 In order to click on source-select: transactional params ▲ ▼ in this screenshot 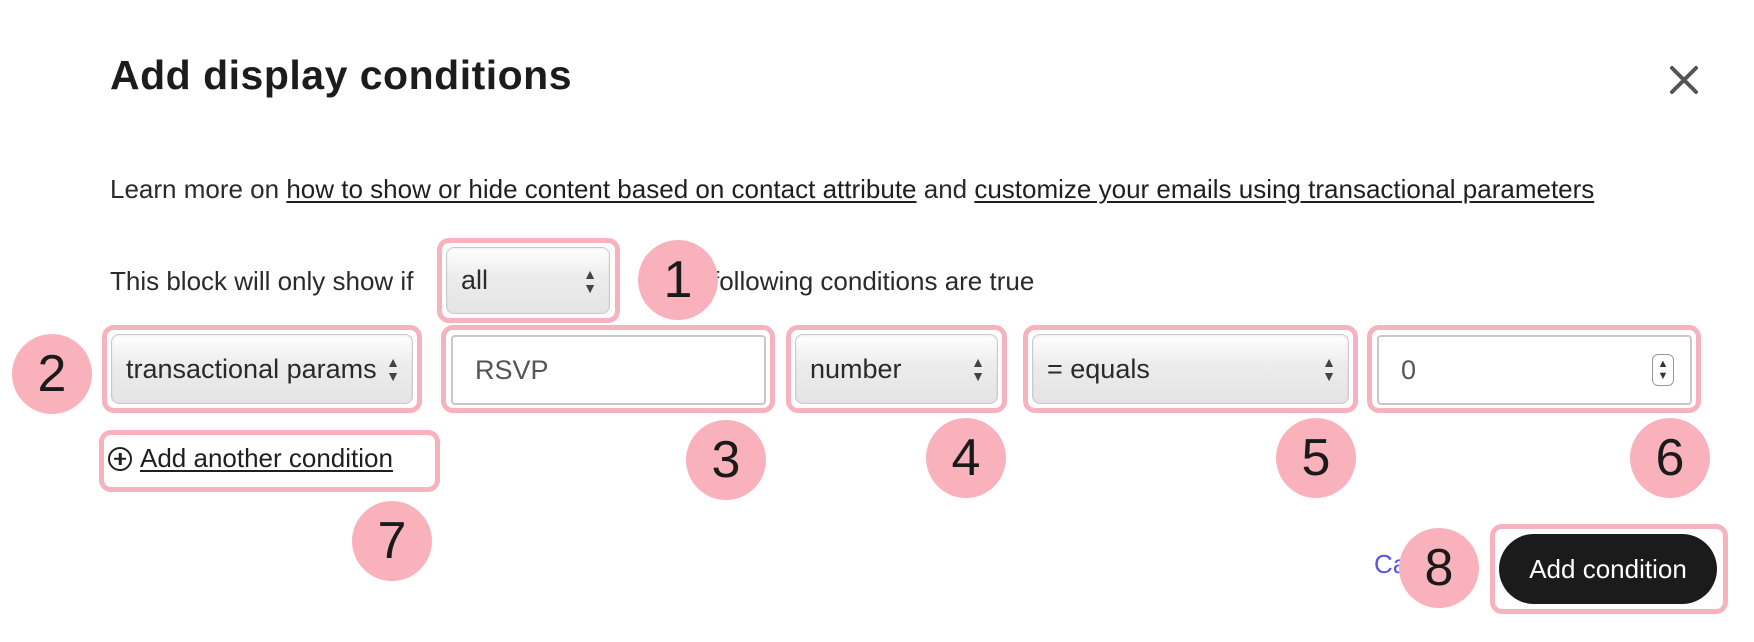, I will do `click(262, 369)`.